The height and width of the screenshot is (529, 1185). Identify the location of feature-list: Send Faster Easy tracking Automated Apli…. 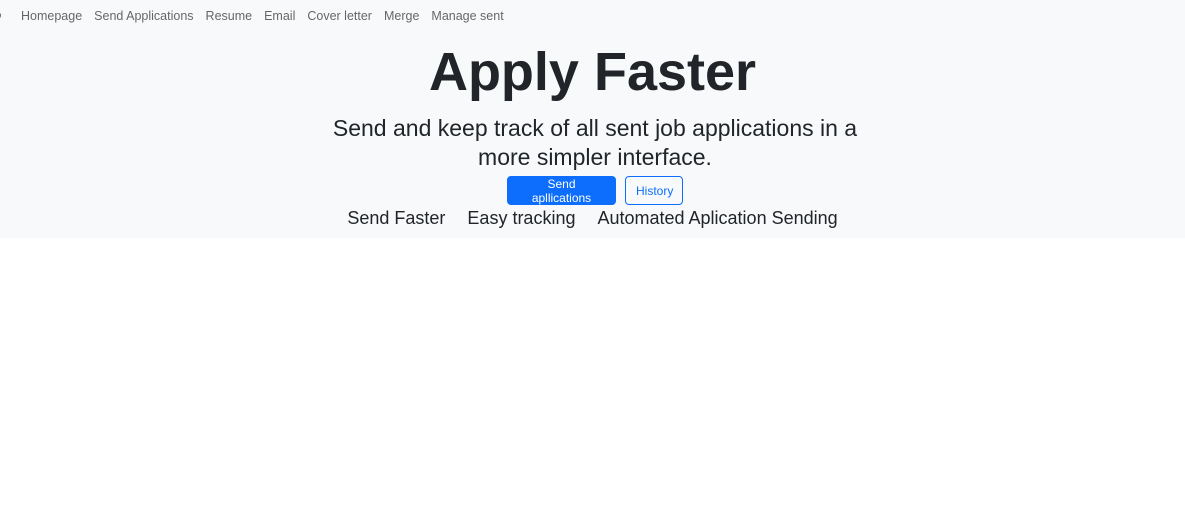
(592, 218).